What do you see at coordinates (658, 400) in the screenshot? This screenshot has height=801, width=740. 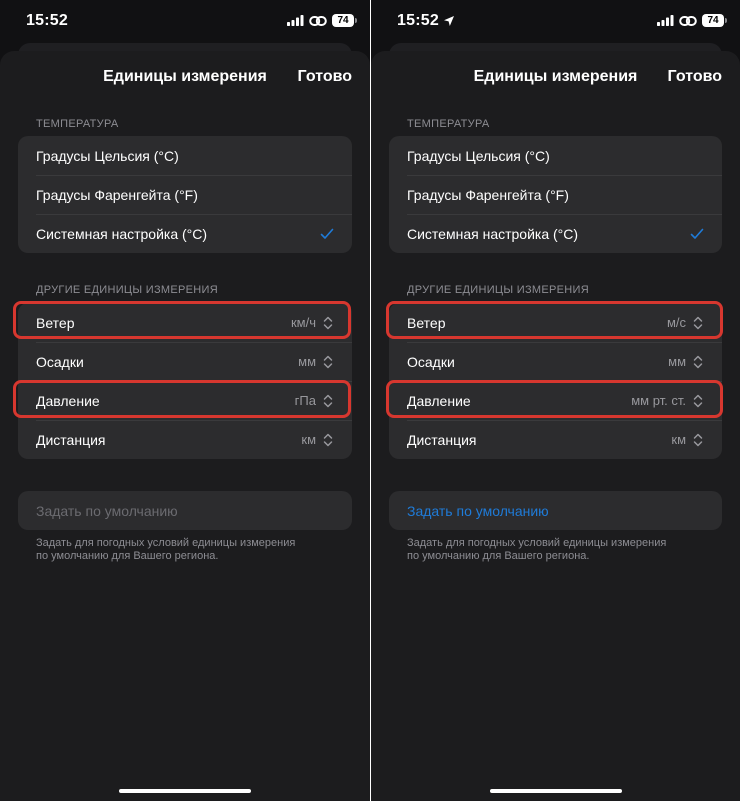 I see `row-value: мм рт. ст.` at bounding box center [658, 400].